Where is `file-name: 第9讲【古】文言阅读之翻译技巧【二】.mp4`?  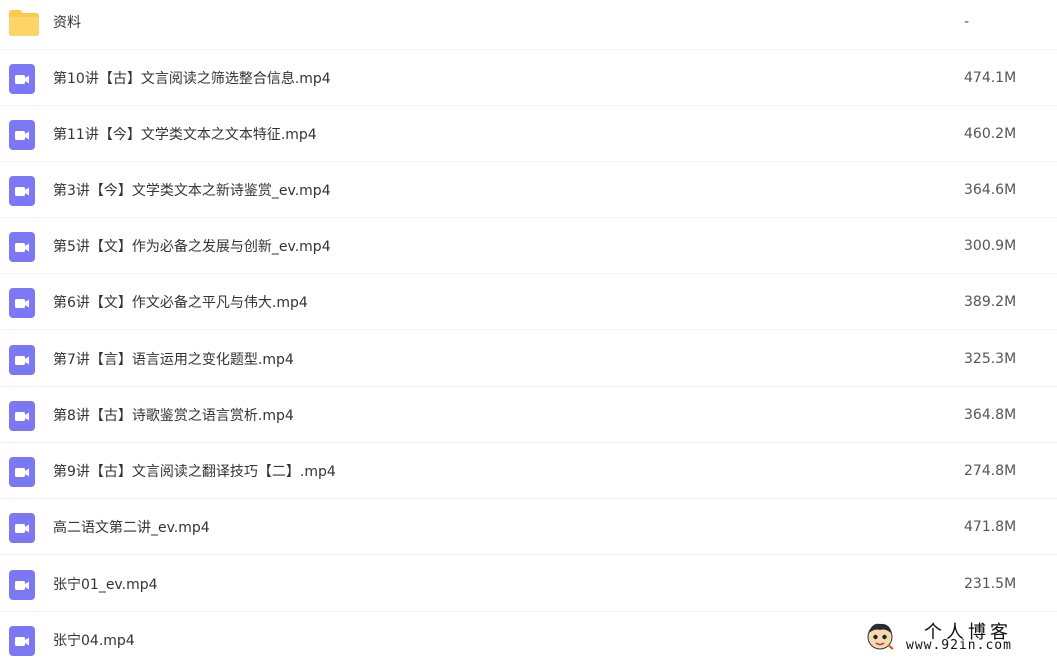 file-name: 第9讲【古】文言阅读之翻译技巧【二】.mp4 is located at coordinates (194, 471).